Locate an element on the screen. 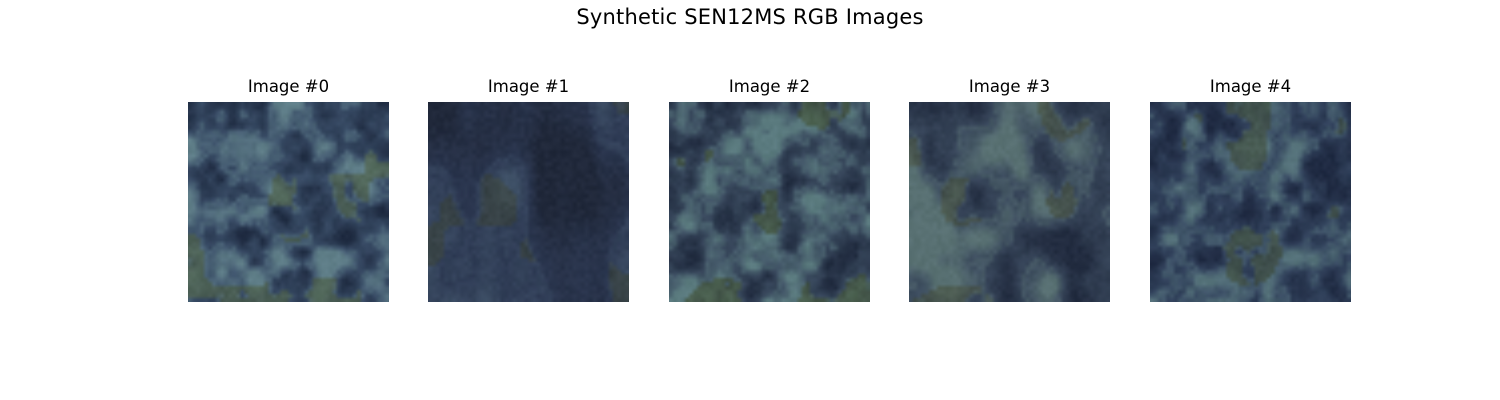 Image resolution: width=1500 pixels, height=400 pixels. image-panel-2: Image #2 is located at coordinates (769, 189).